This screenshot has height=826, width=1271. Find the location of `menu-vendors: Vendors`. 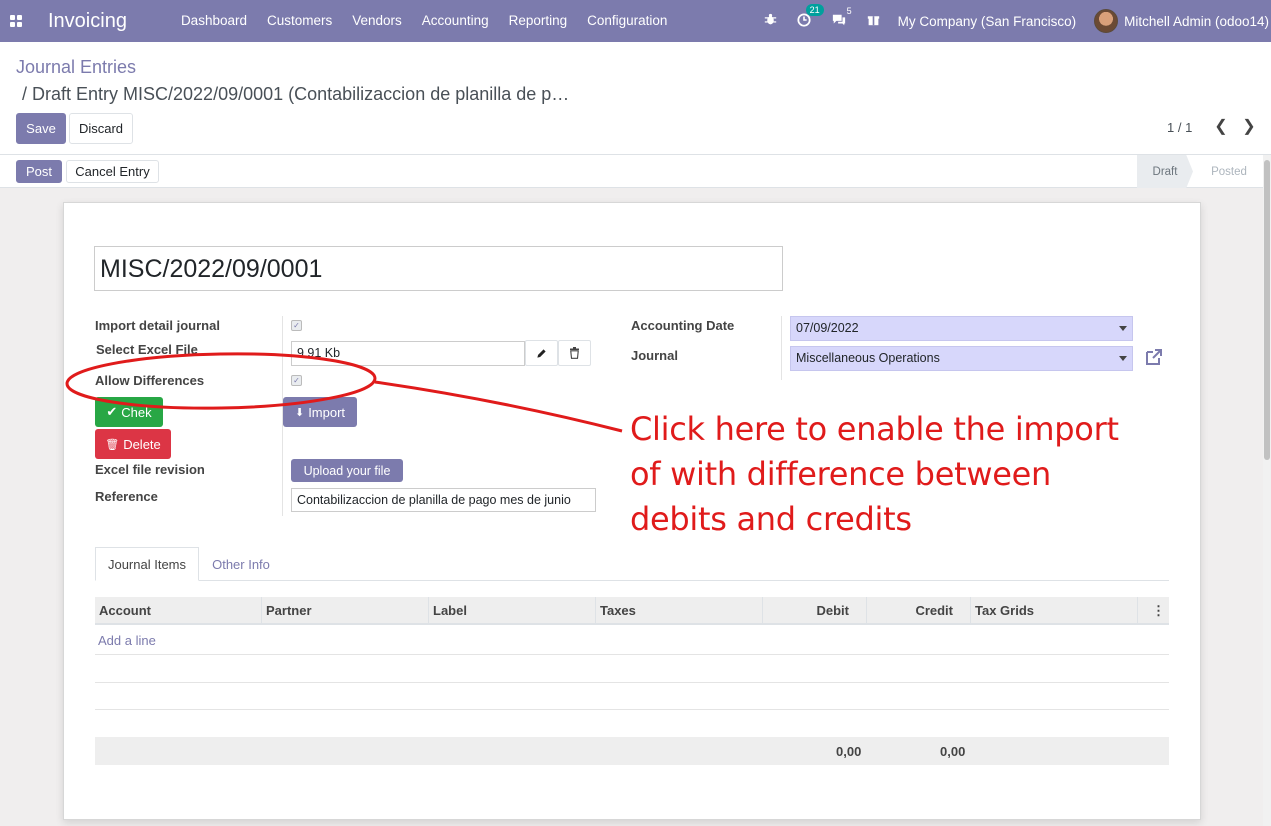

menu-vendors: Vendors is located at coordinates (377, 21).